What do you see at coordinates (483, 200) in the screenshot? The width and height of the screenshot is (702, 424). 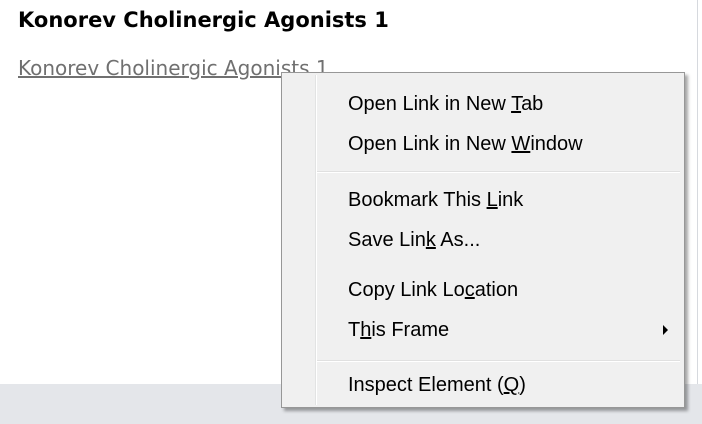 I see `menu-item-bookmark-this-link: Bookmark This Link` at bounding box center [483, 200].